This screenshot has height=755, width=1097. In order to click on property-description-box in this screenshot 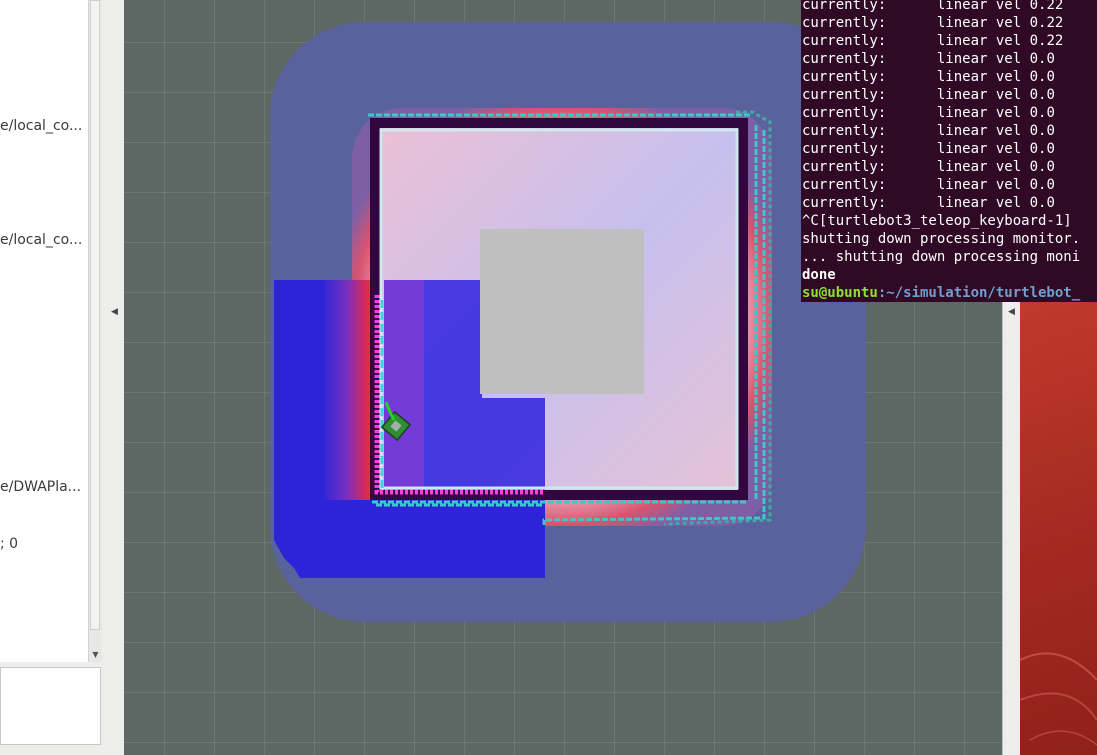, I will do `click(50, 706)`.